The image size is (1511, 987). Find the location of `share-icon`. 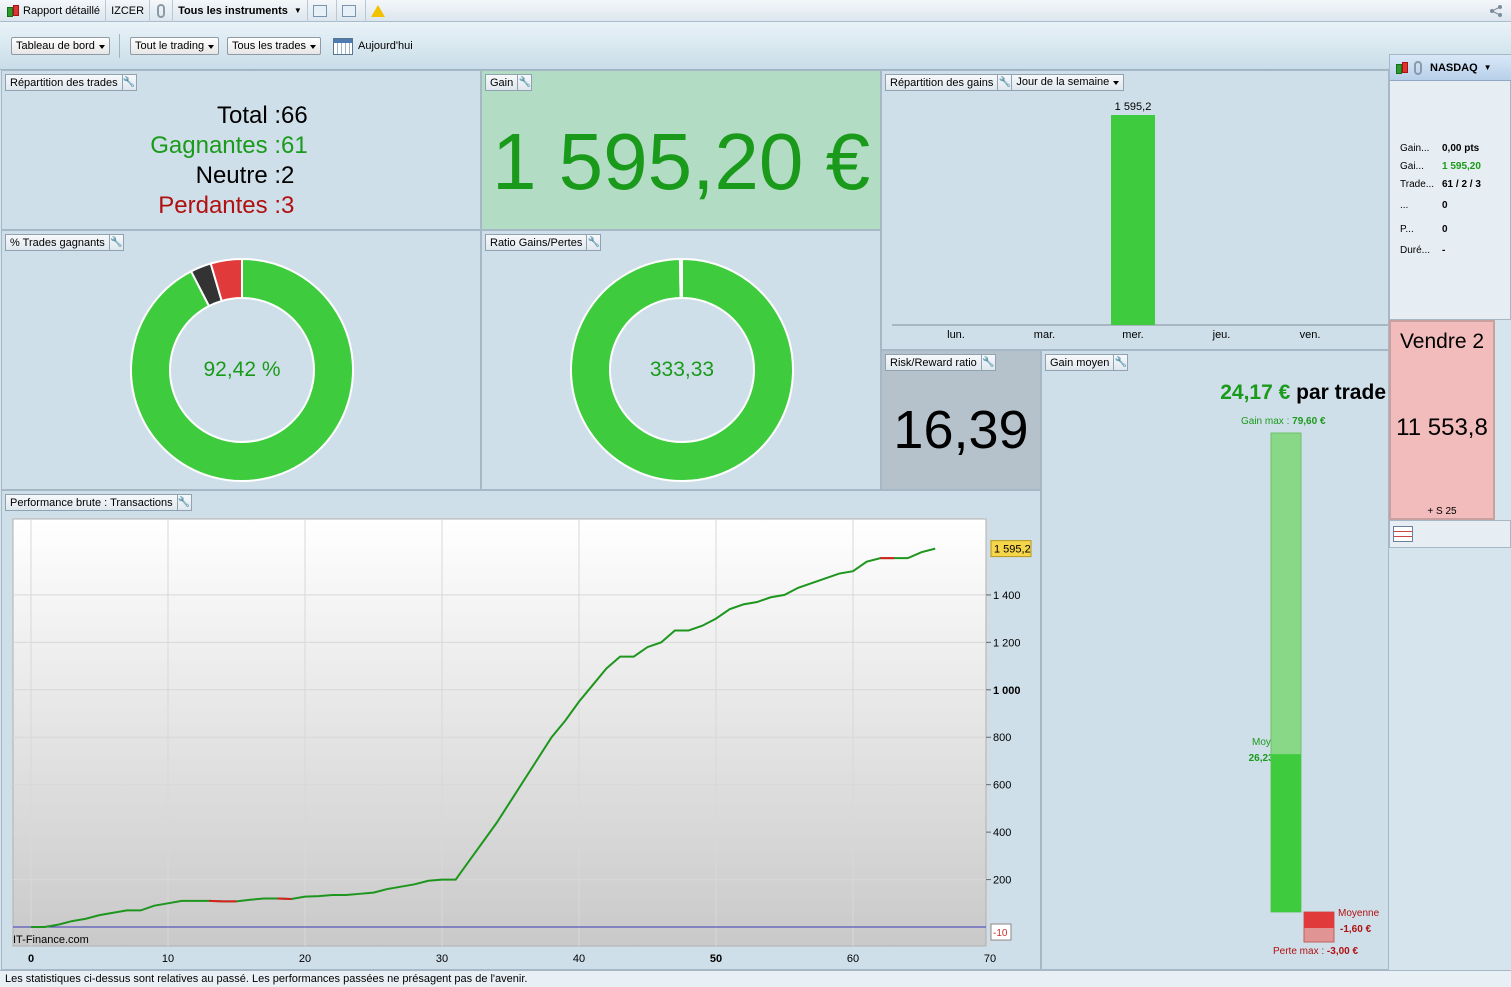

share-icon is located at coordinates (1496, 11).